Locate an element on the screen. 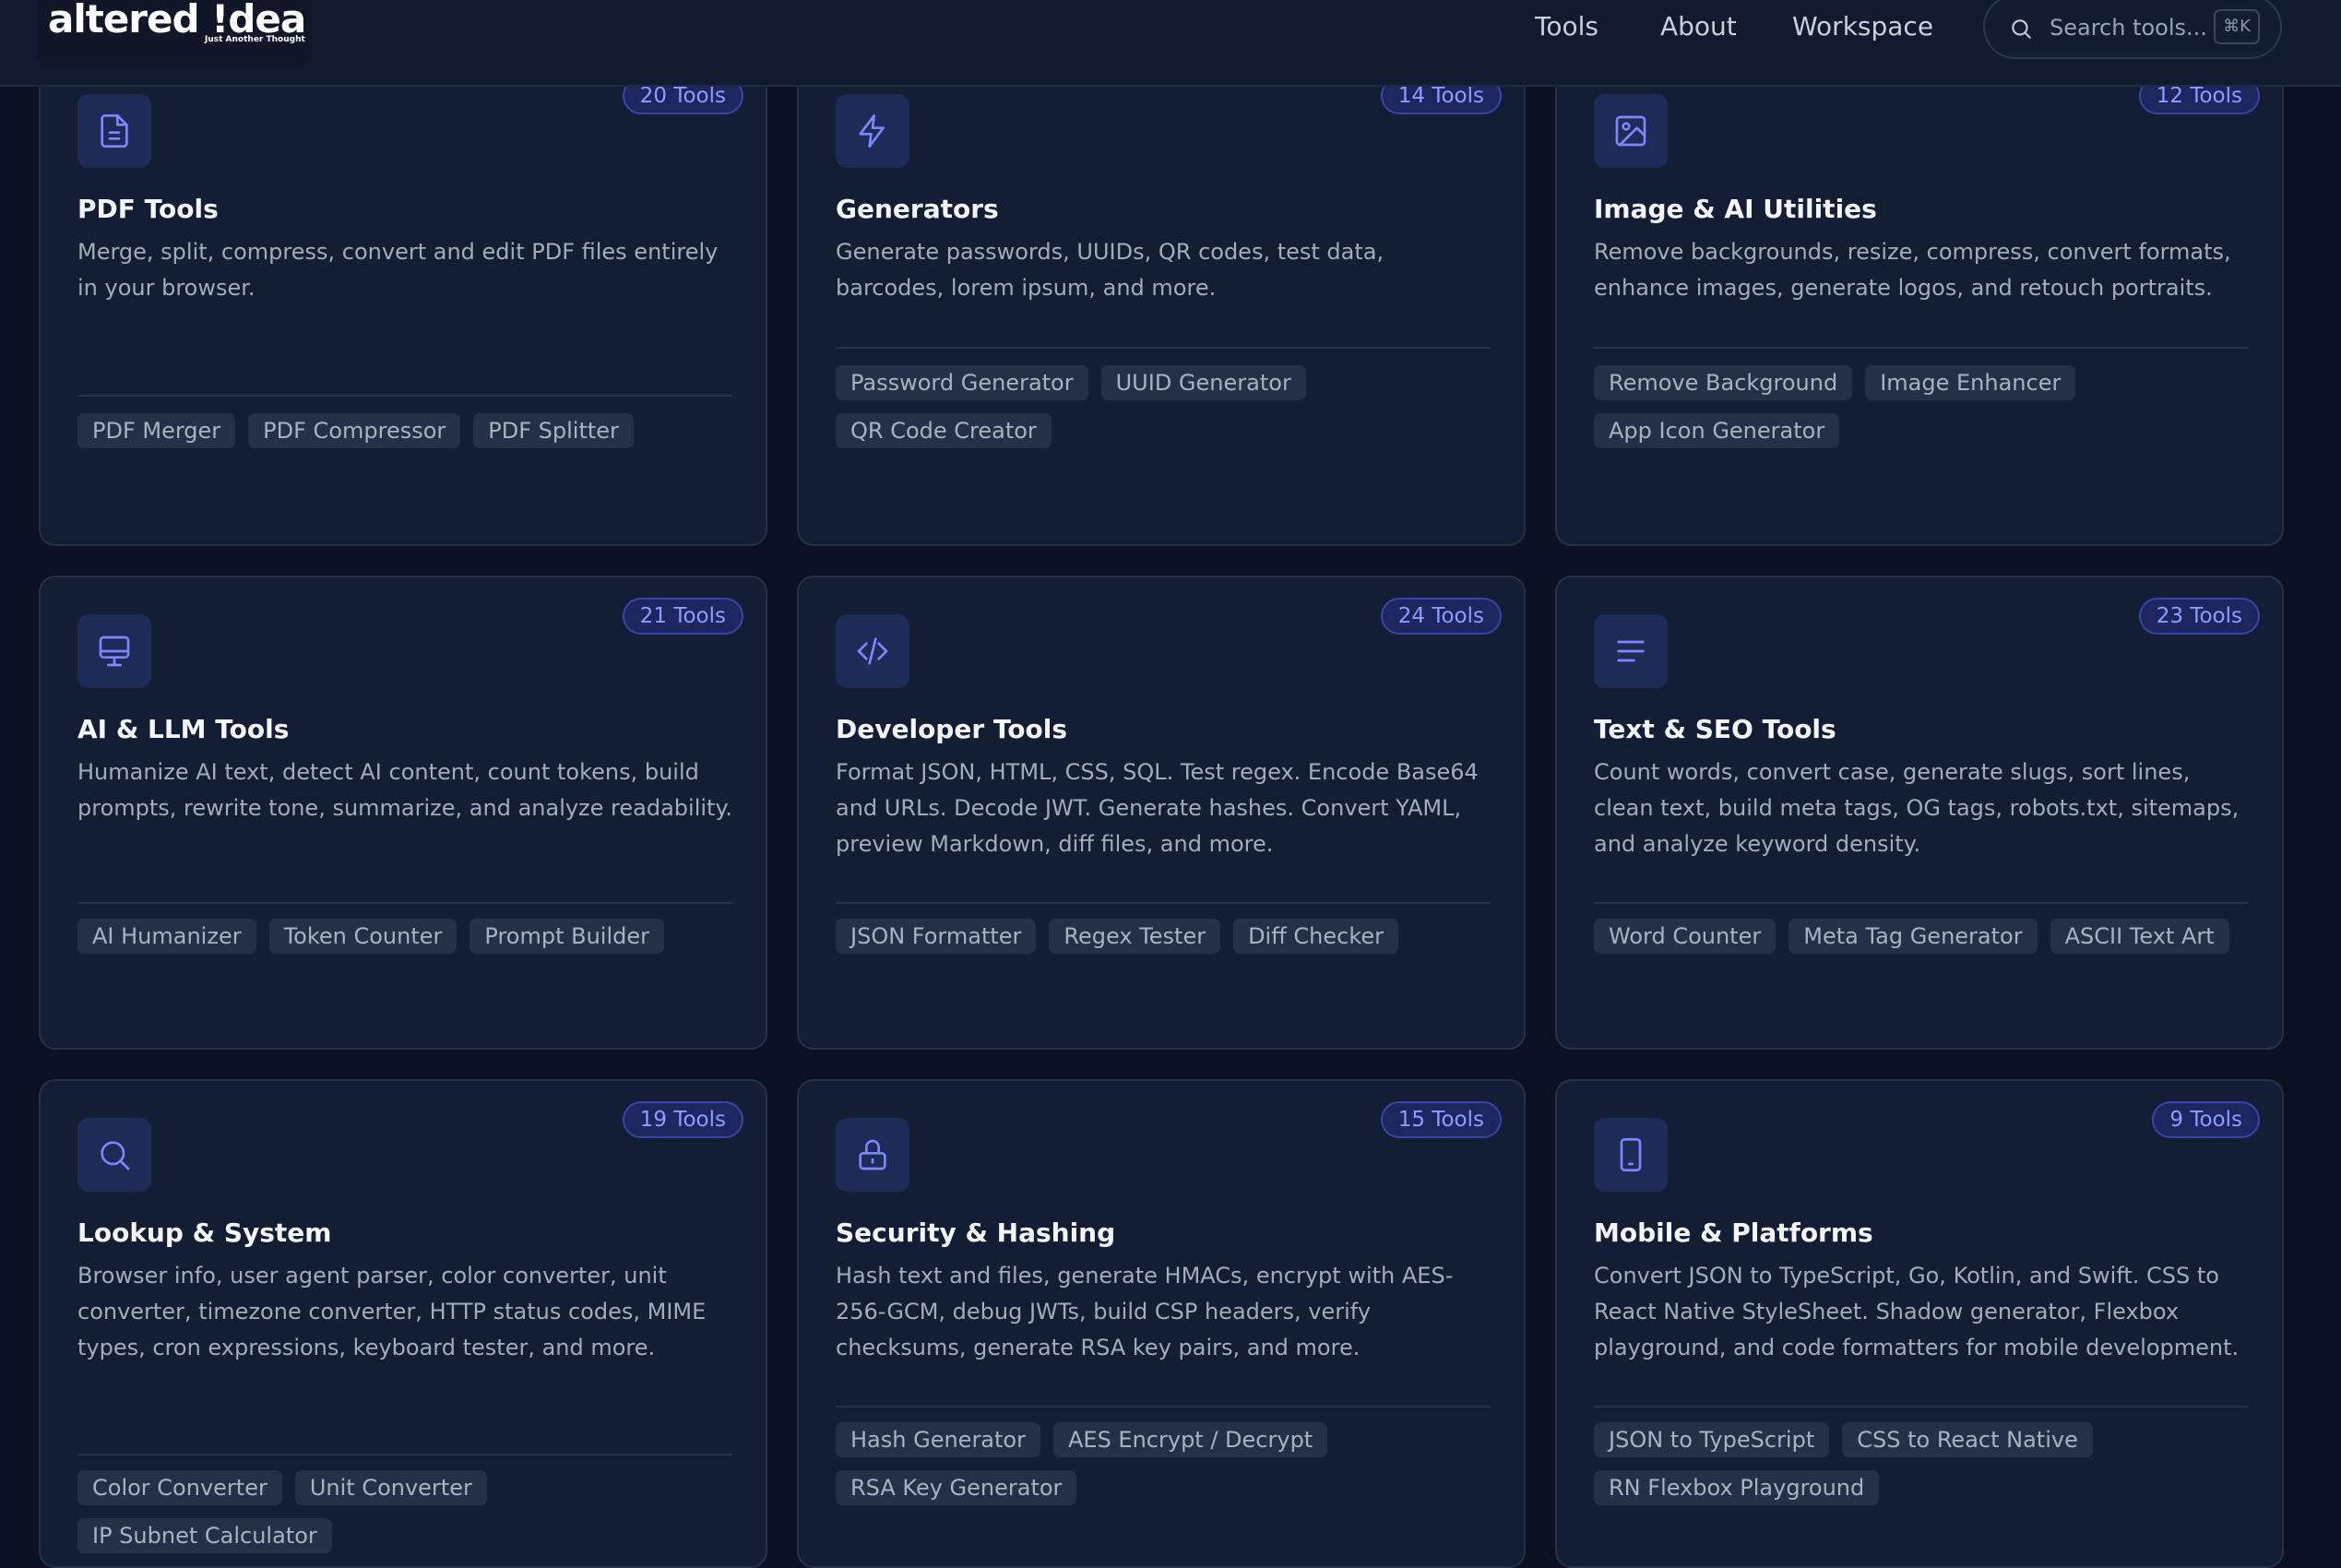  nav-link-tools: Tools is located at coordinates (1566, 26).